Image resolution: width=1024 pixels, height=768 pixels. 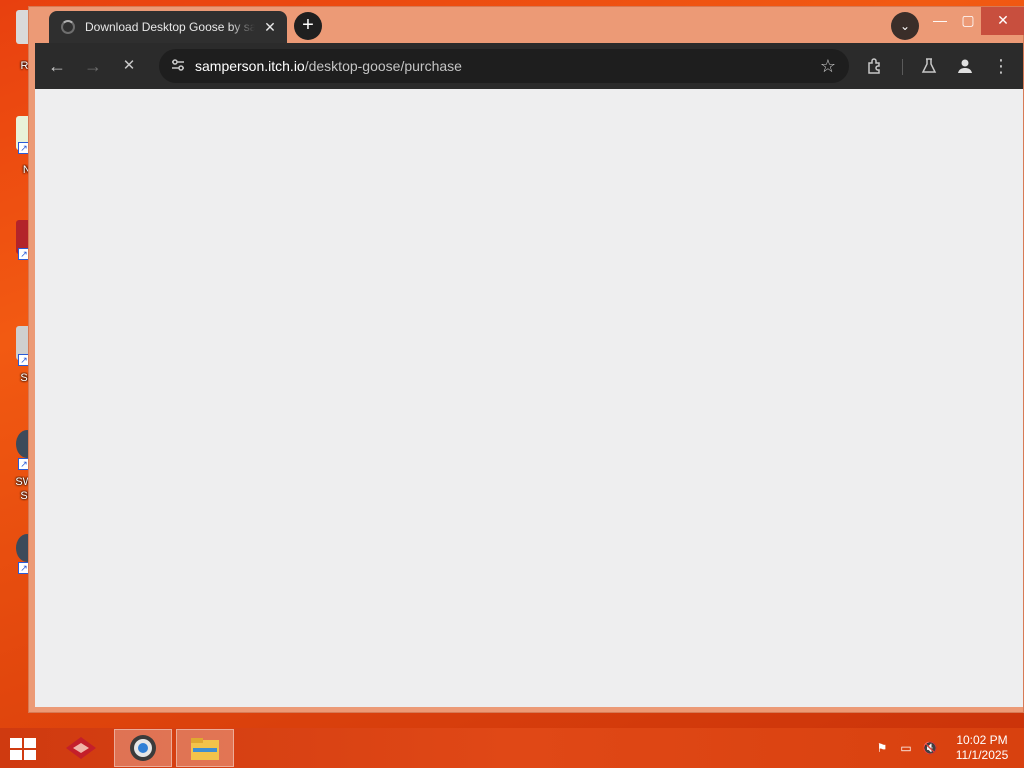 I want to click on system-clock: 10:02 PM 11/1/2025, so click(x=982, y=748).